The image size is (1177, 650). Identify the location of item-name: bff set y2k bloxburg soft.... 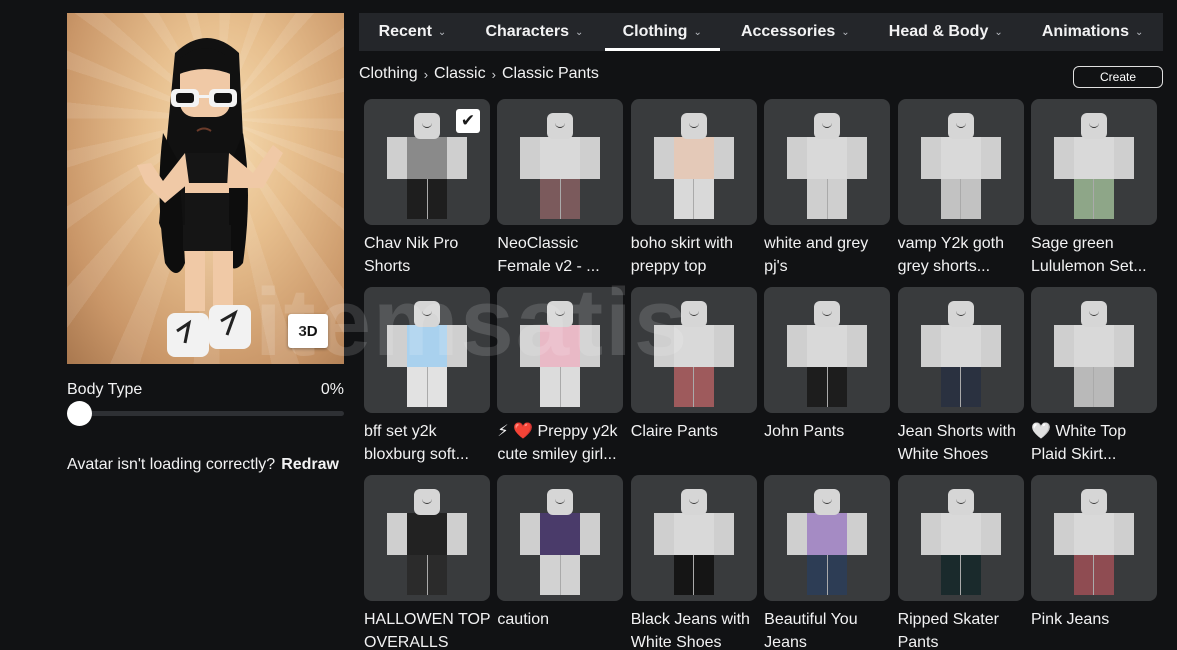
(429, 443).